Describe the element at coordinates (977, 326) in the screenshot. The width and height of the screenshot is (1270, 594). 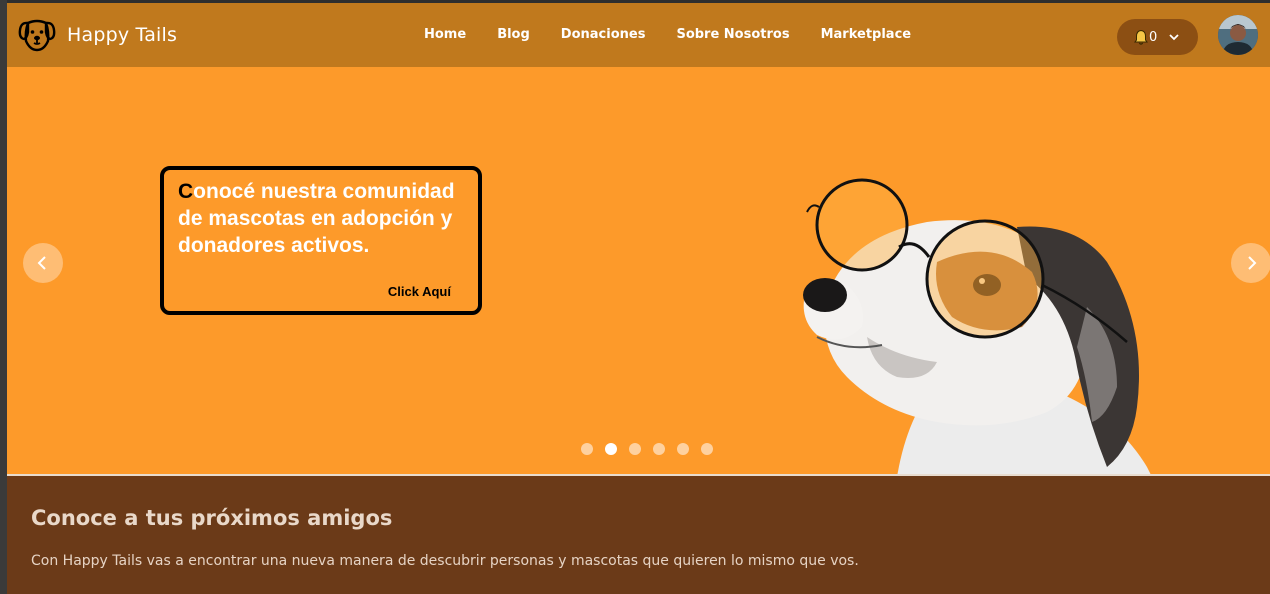
I see `dog-with-glasses-image` at that location.